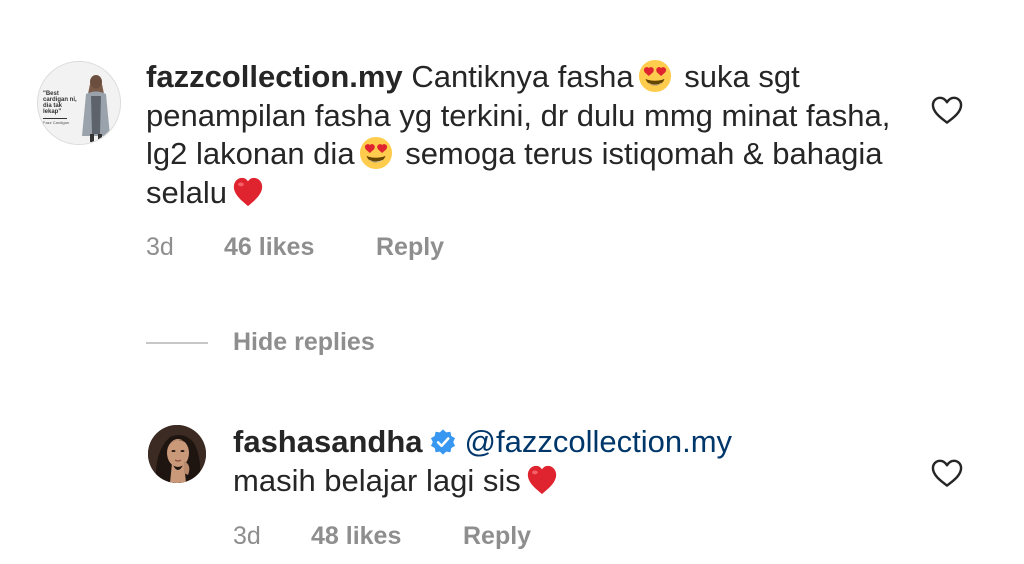 This screenshot has height=564, width=1024. What do you see at coordinates (274, 76) in the screenshot?
I see `commenter-username: fazzcollection.my` at bounding box center [274, 76].